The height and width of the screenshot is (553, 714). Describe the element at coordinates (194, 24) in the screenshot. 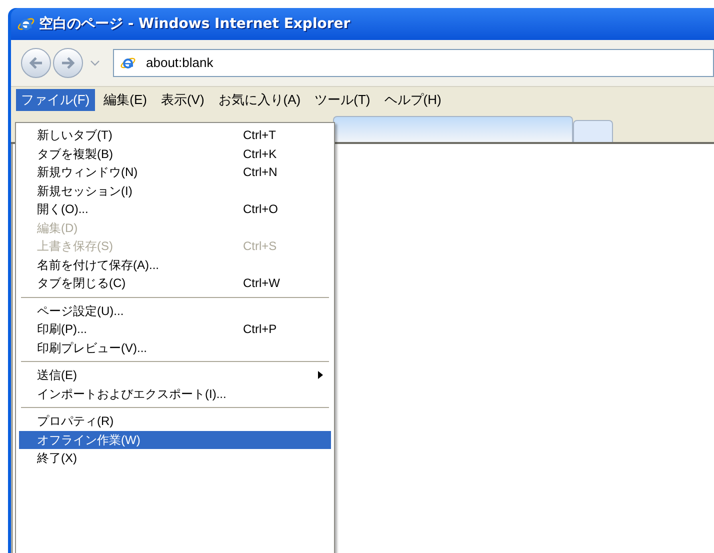

I see `window-title: 空白のページ - Windows Internet Explorer` at that location.